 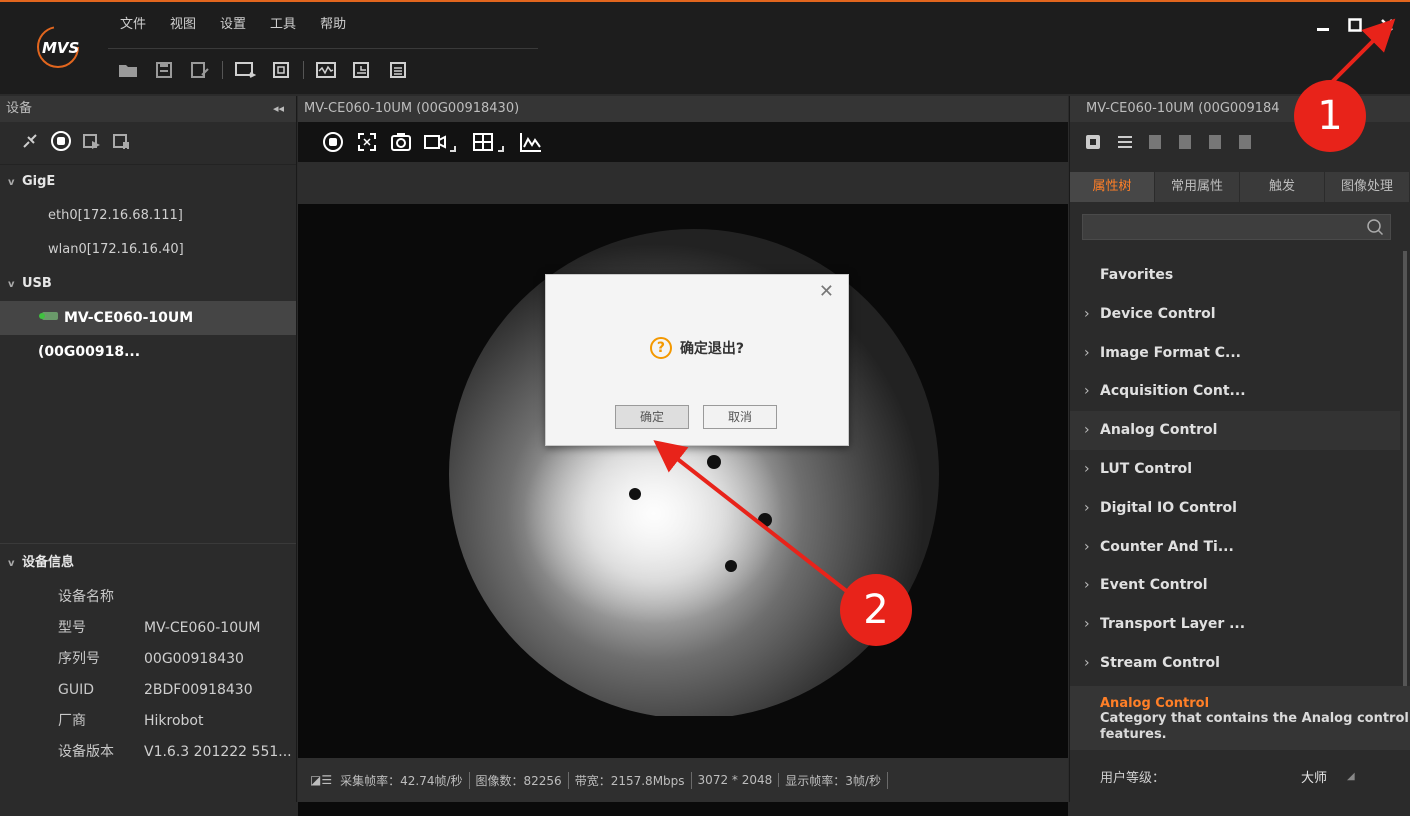 I want to click on property-item: › LUT Control, so click(x=1235, y=469).